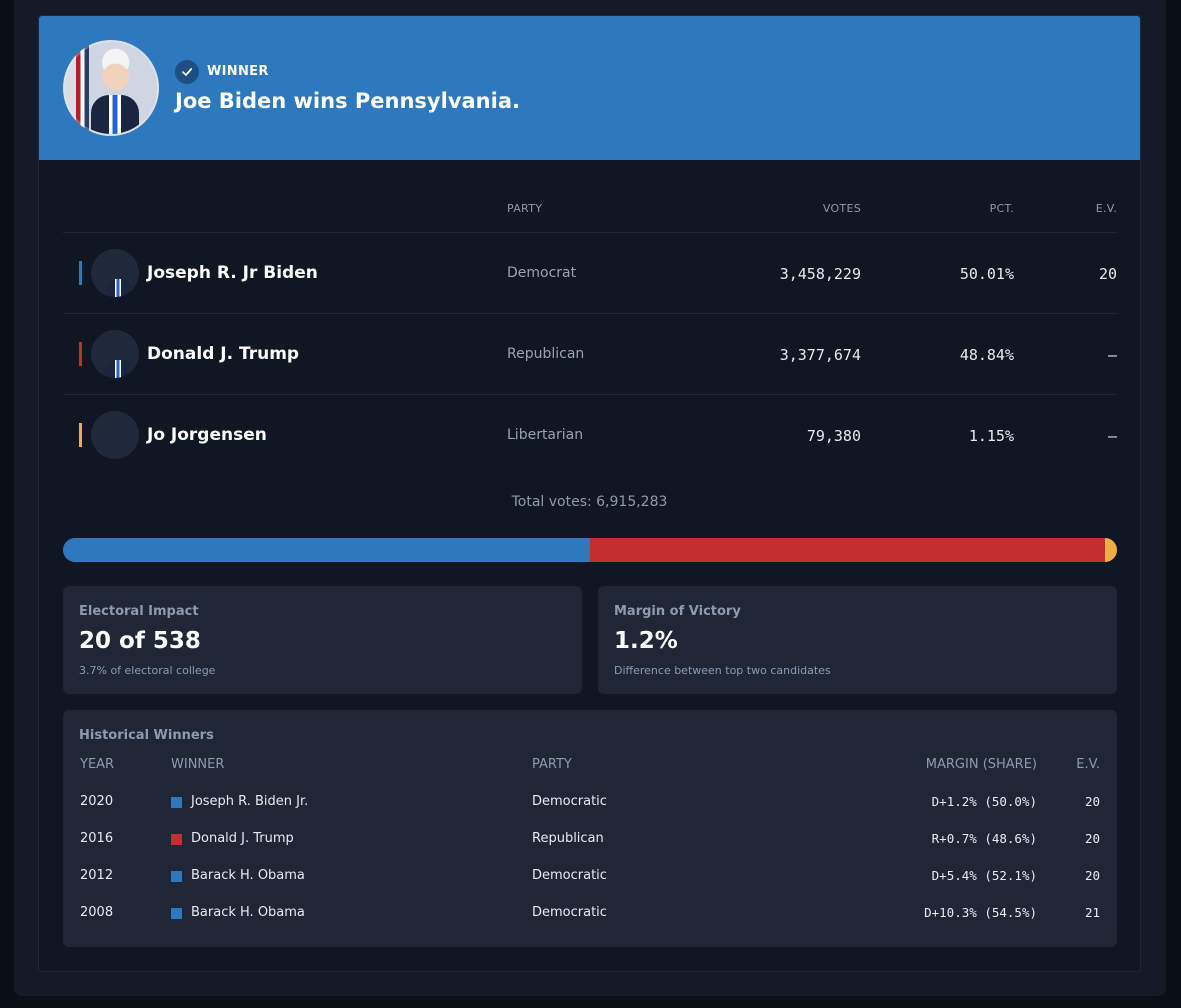 This screenshot has width=1181, height=1008. I want to click on candidate-votes: 3,377,674, so click(820, 355).